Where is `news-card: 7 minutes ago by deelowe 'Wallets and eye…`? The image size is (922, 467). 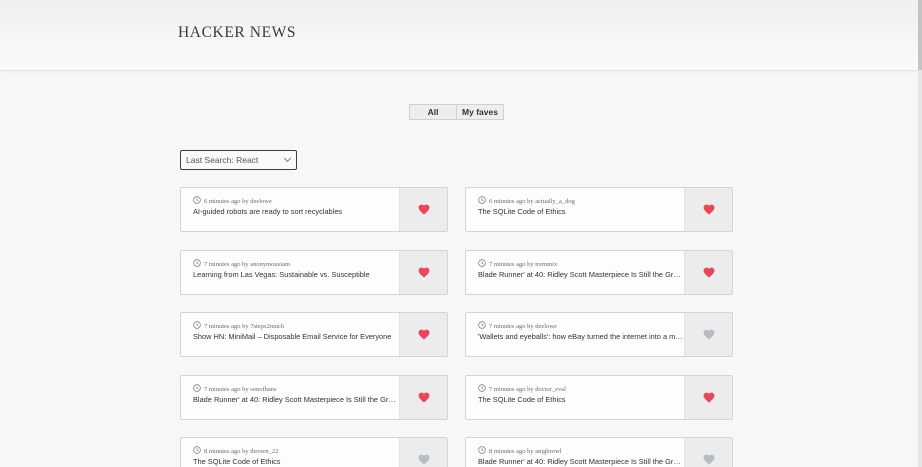 news-card: 7 minutes ago by deelowe 'Wallets and eye… is located at coordinates (599, 334).